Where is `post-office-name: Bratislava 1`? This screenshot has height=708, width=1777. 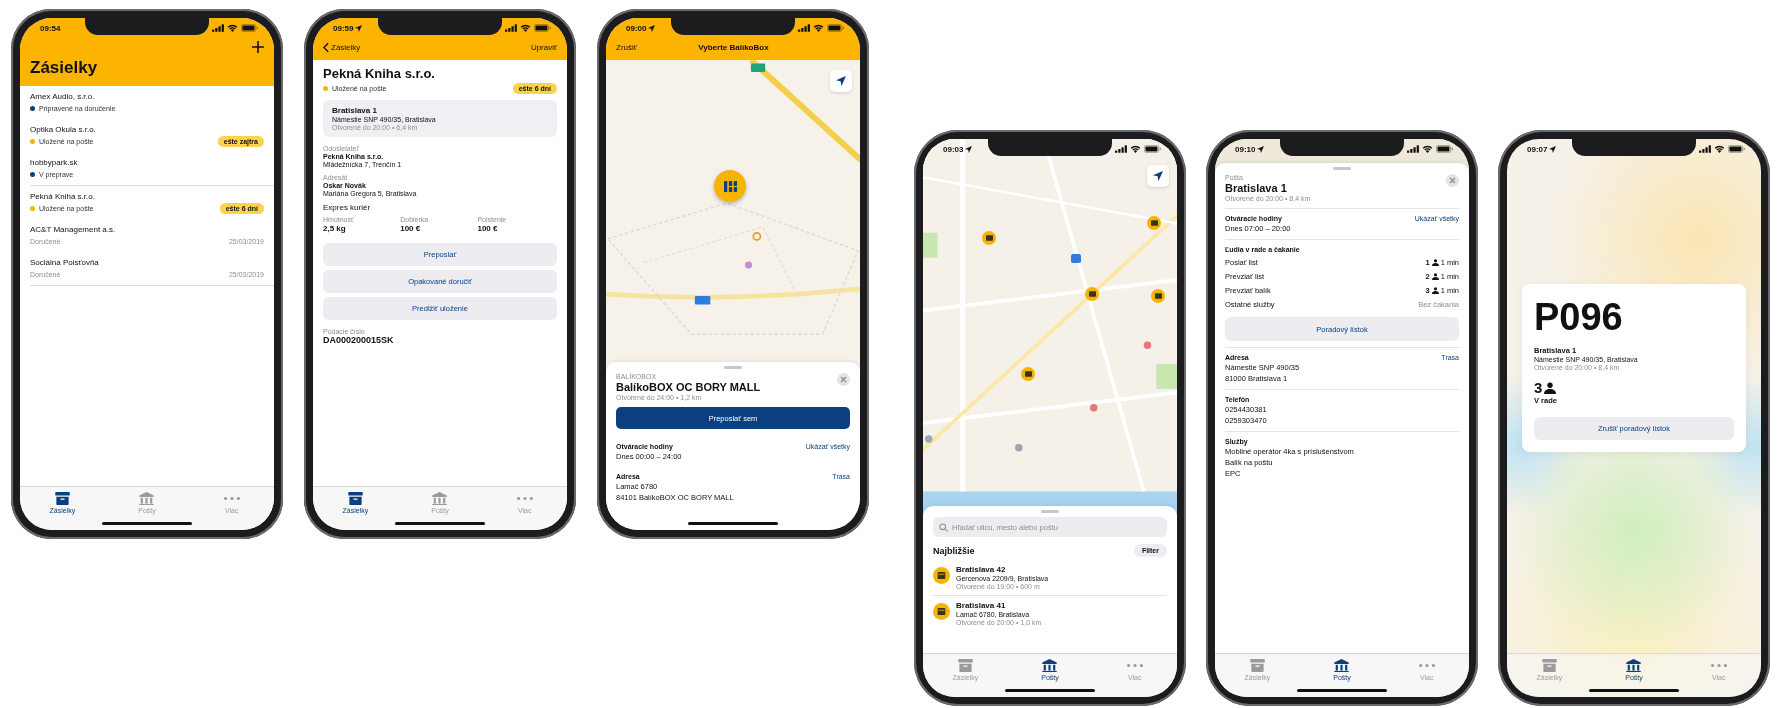 post-office-name: Bratislava 1 is located at coordinates (355, 110).